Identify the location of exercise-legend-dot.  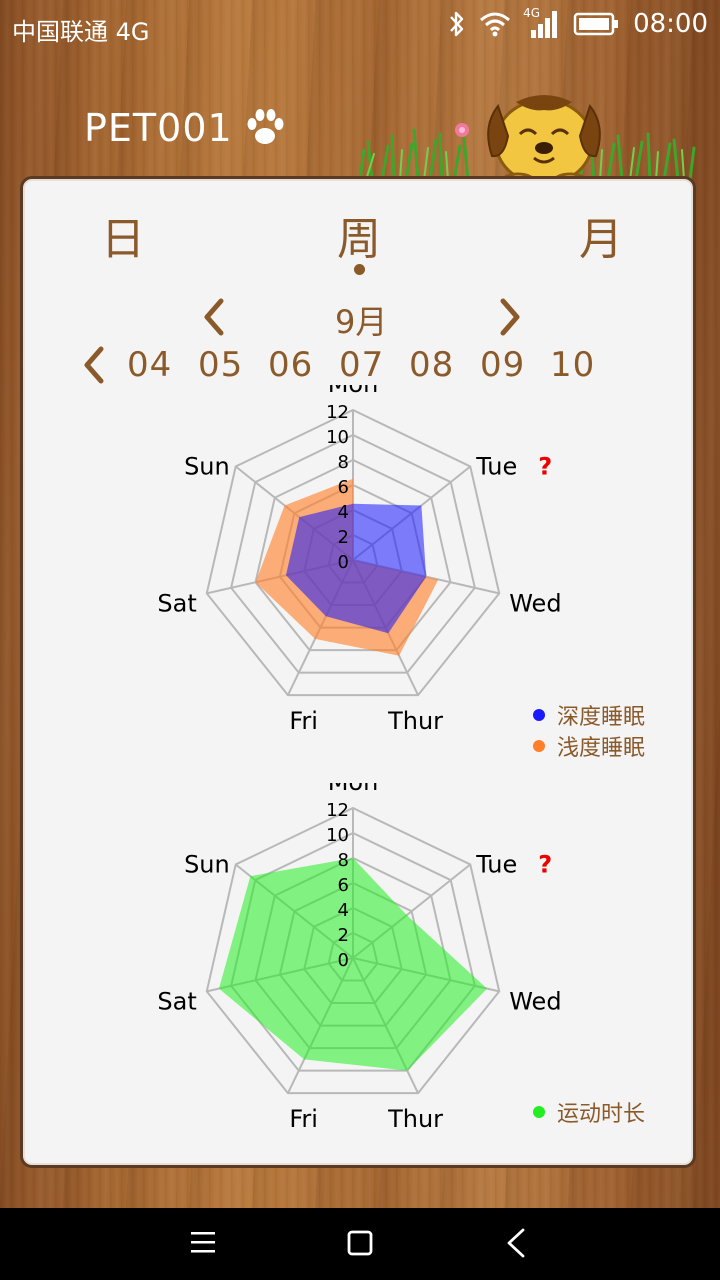
(539, 1112).